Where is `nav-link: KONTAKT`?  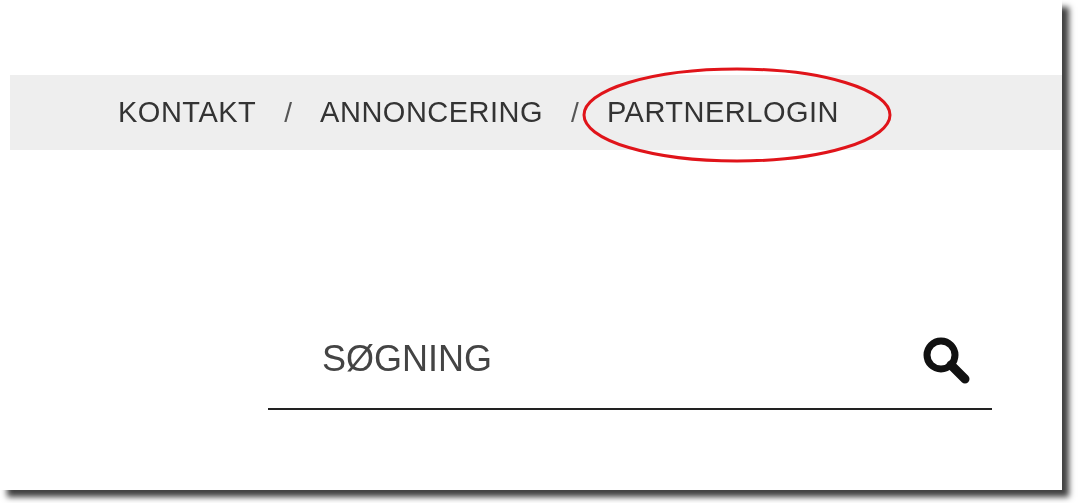
nav-link: KONTAKT is located at coordinates (187, 112).